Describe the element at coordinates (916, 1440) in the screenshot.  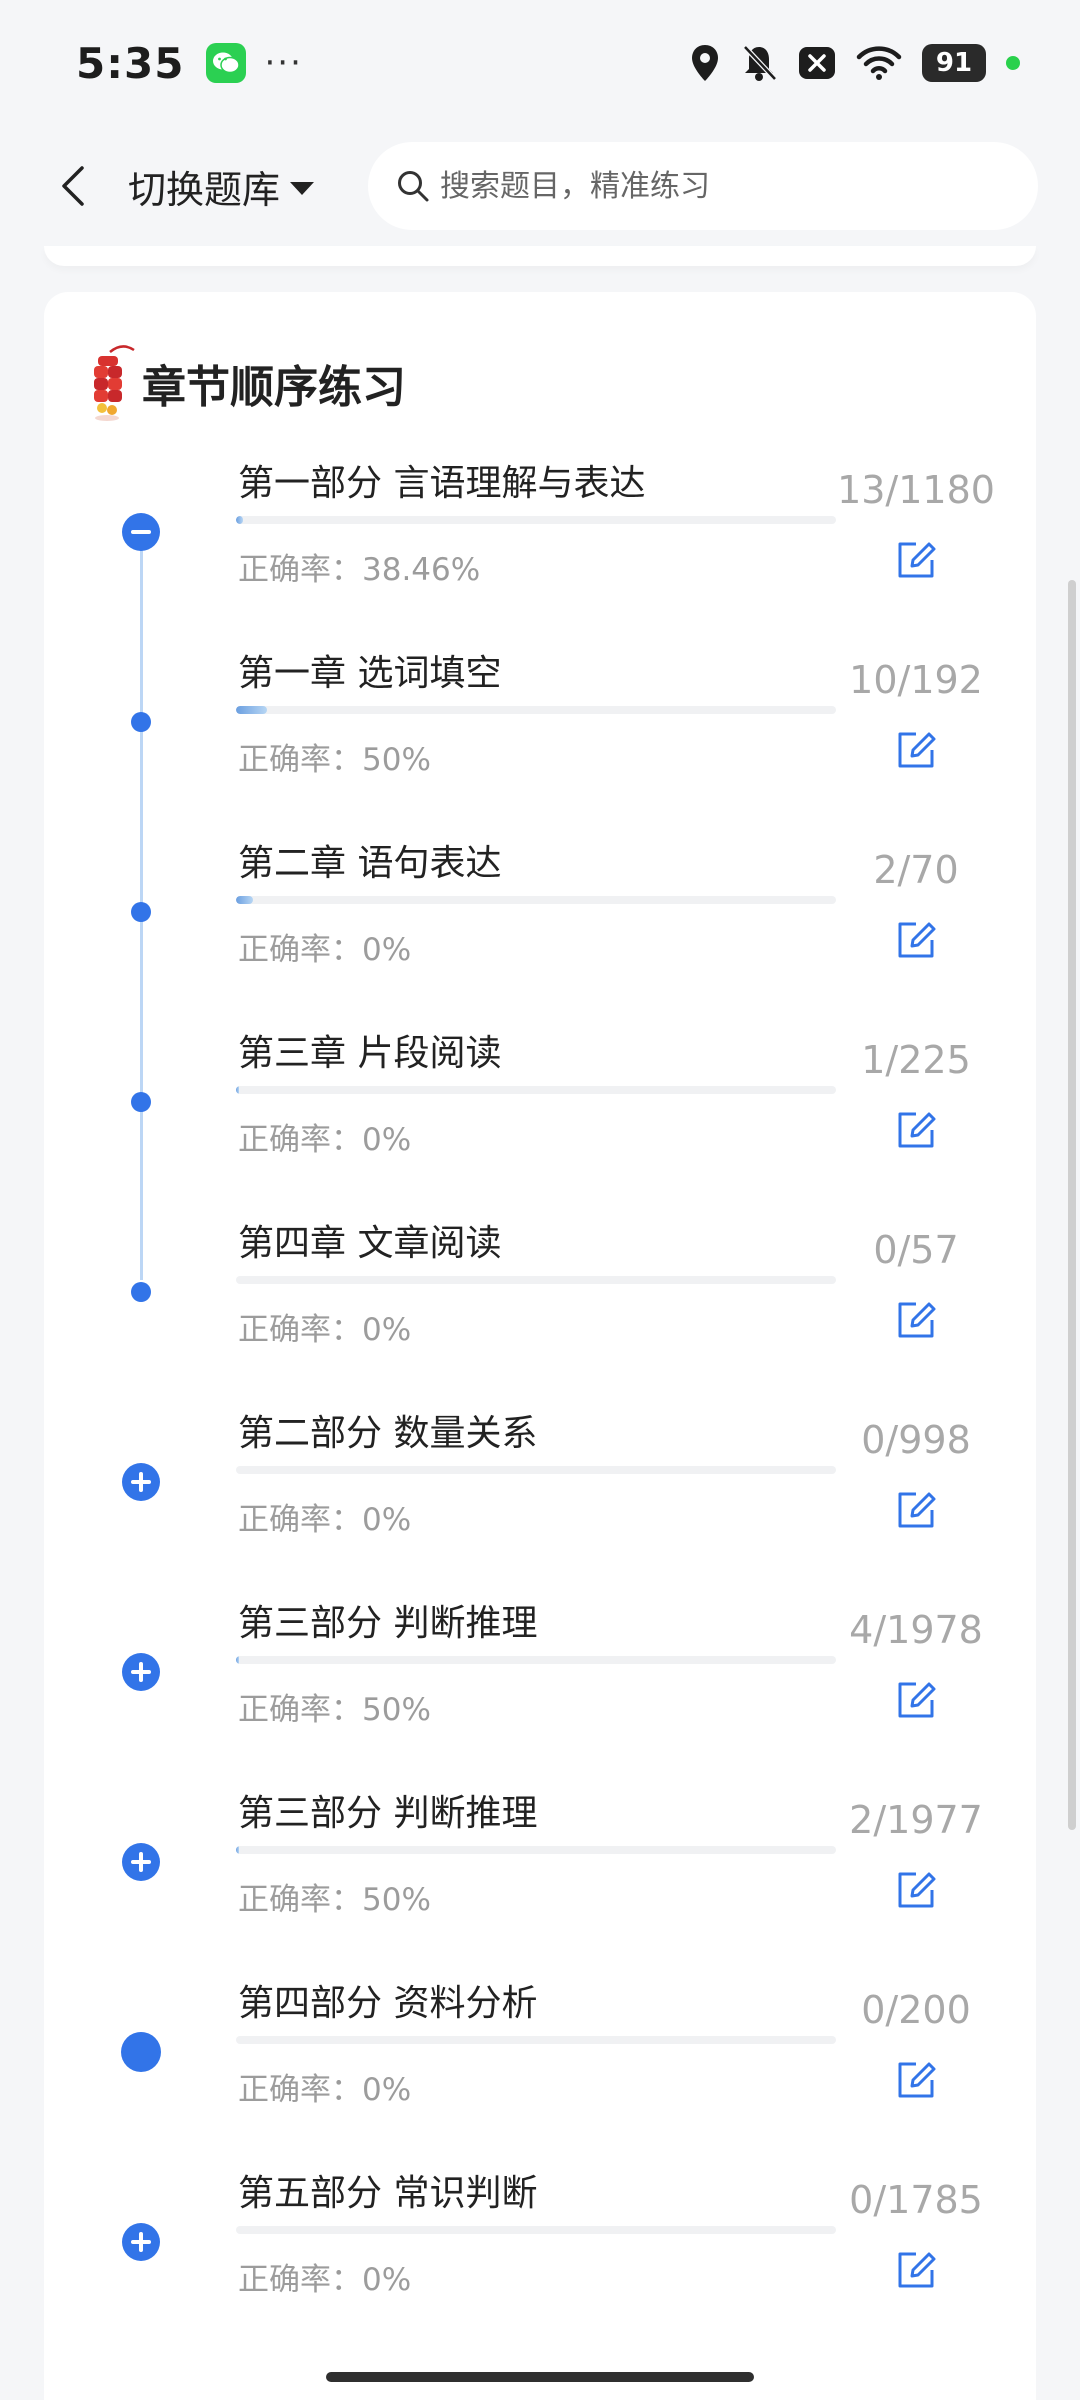
I see `question-count: 0/998` at that location.